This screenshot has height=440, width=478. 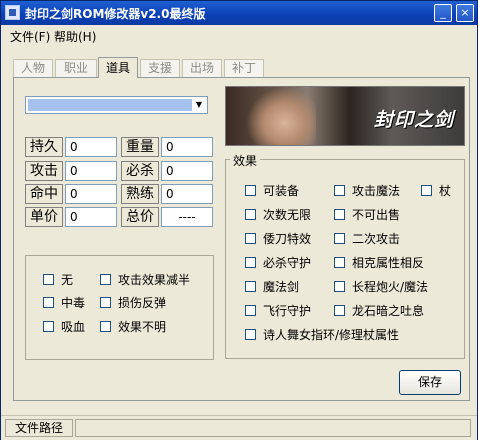 I want to click on menu-bar: 文件(F) 帮助(H), so click(x=239, y=35).